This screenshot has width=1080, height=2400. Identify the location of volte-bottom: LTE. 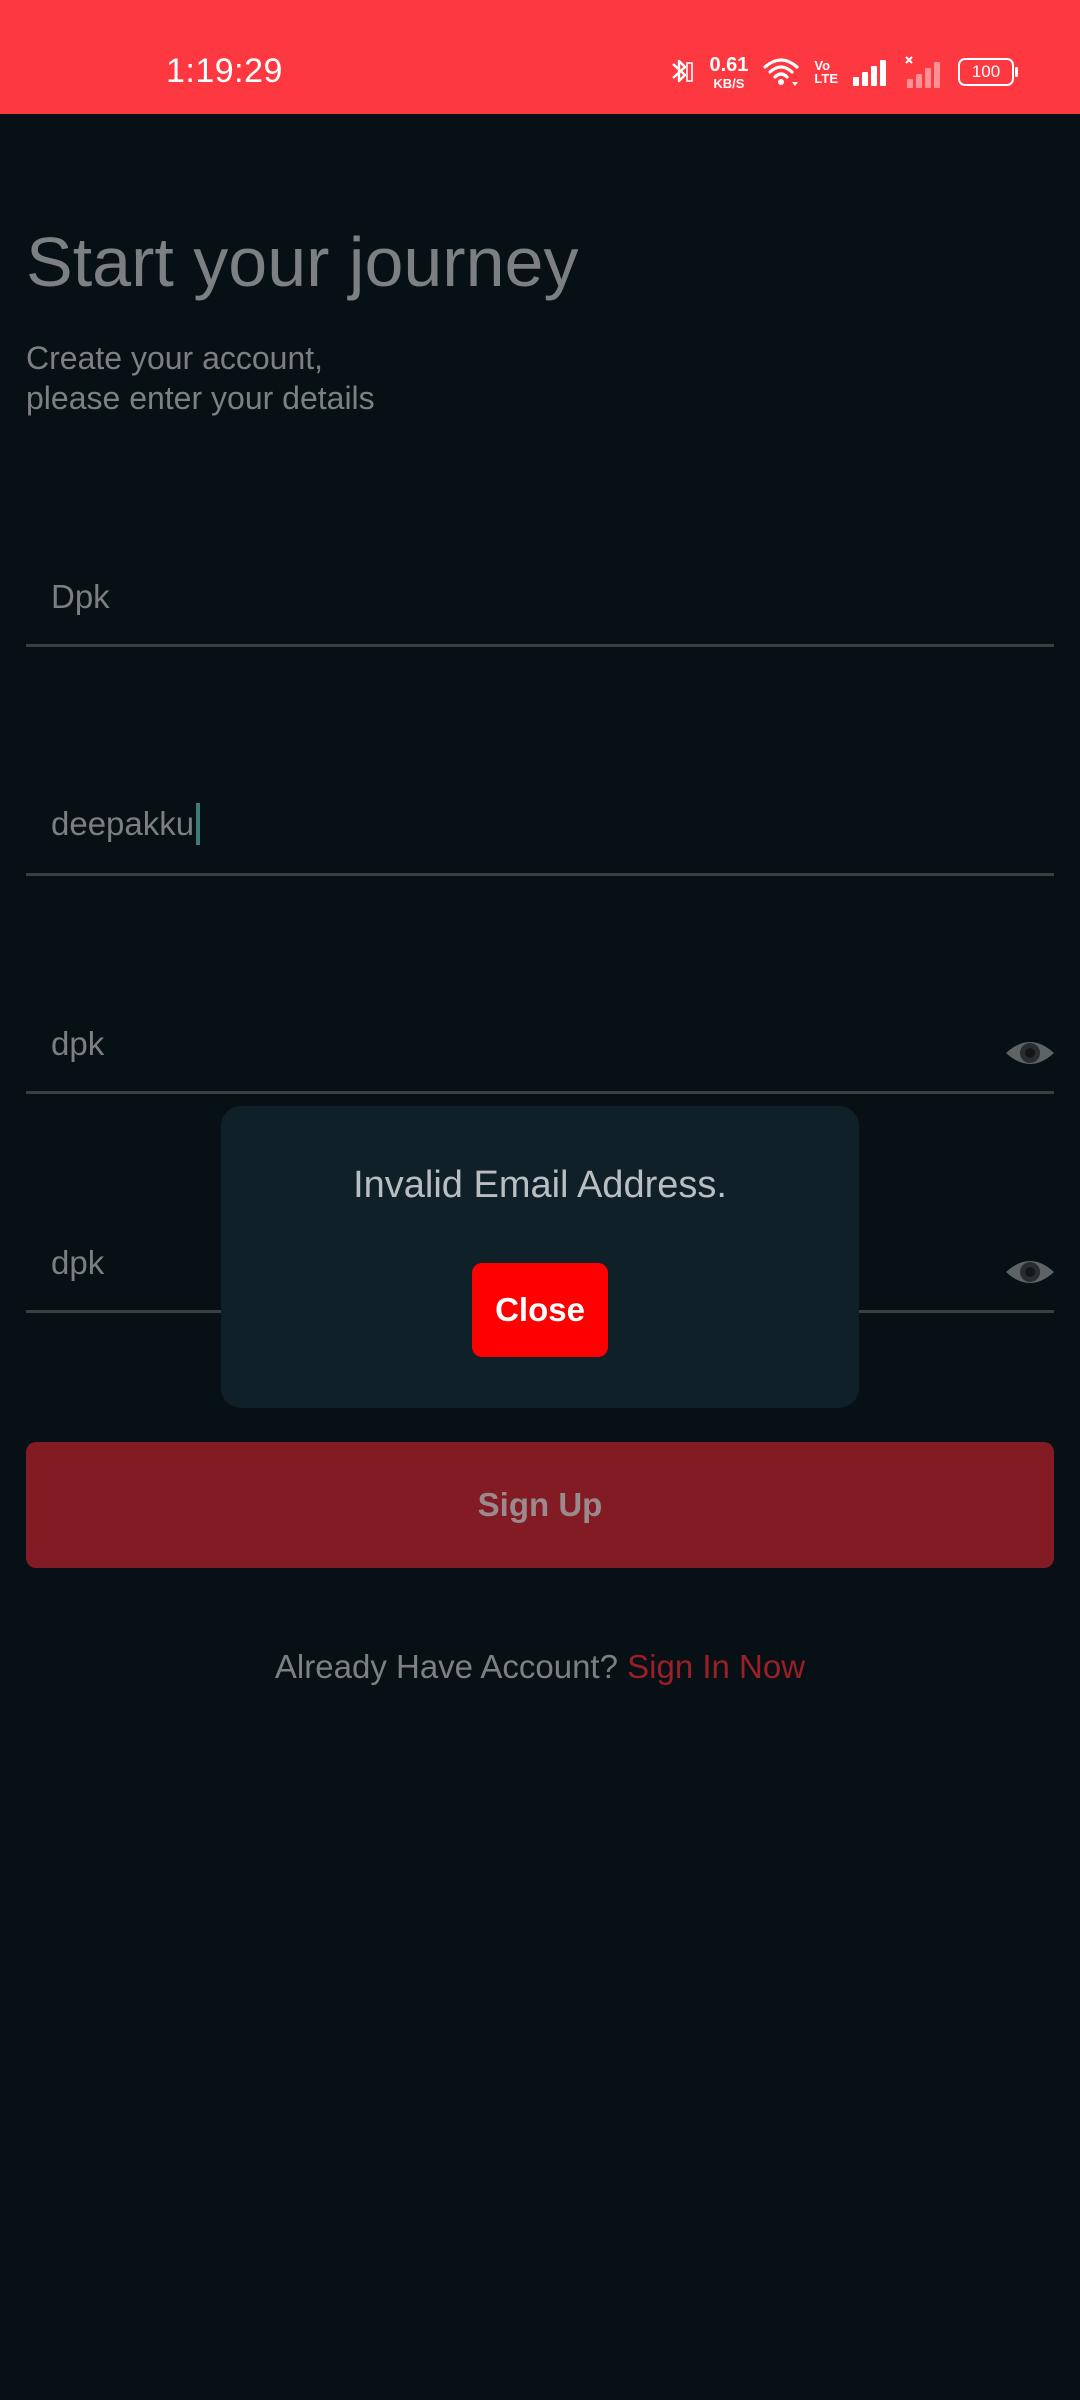
(826, 78).